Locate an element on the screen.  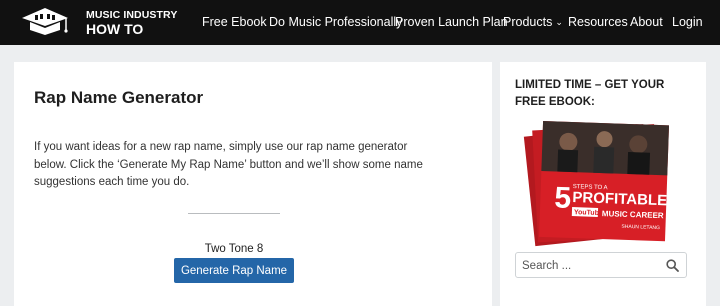
nav-resources: Resources is located at coordinates (598, 22).